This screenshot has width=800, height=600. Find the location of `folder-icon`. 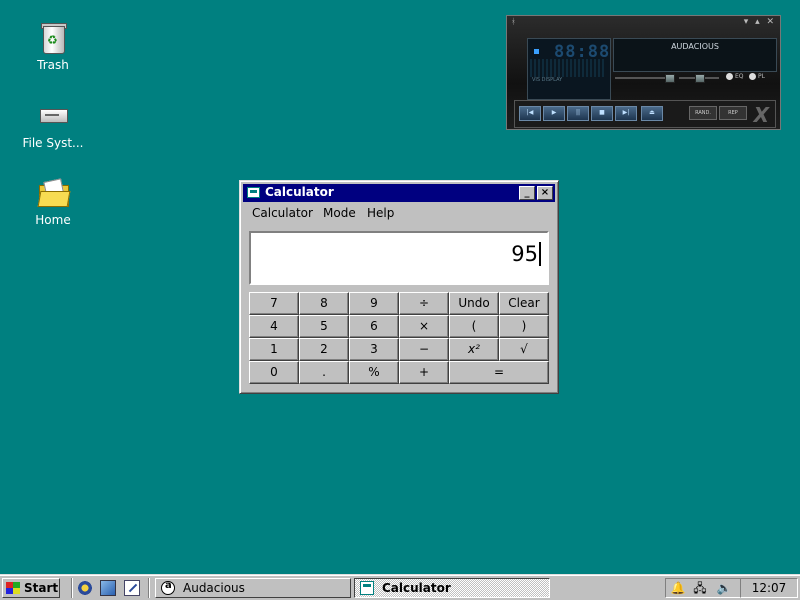

folder-icon is located at coordinates (54, 193).